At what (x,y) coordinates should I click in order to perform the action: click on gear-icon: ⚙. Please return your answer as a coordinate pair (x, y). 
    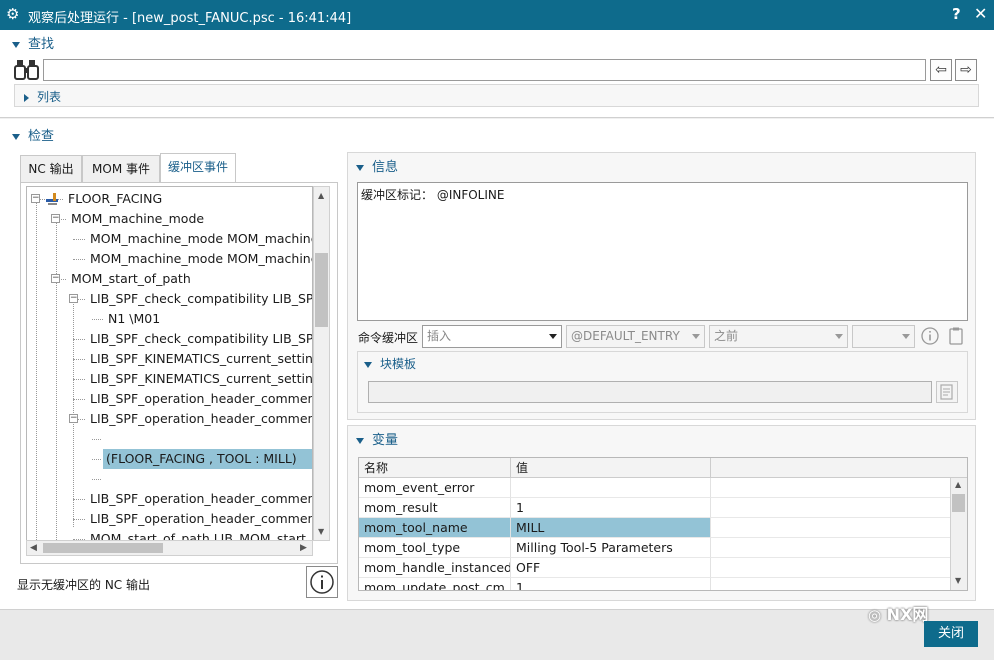
    Looking at the image, I should click on (14, 14).